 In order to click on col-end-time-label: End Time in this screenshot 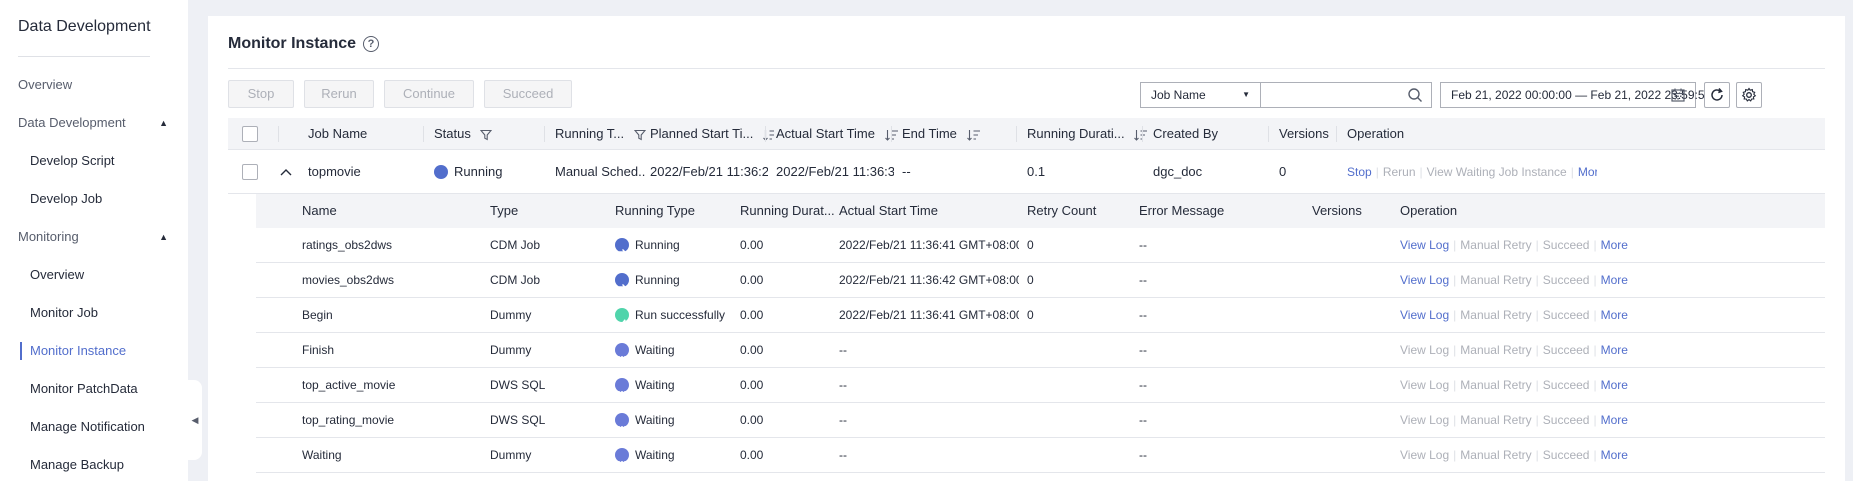, I will do `click(929, 133)`.